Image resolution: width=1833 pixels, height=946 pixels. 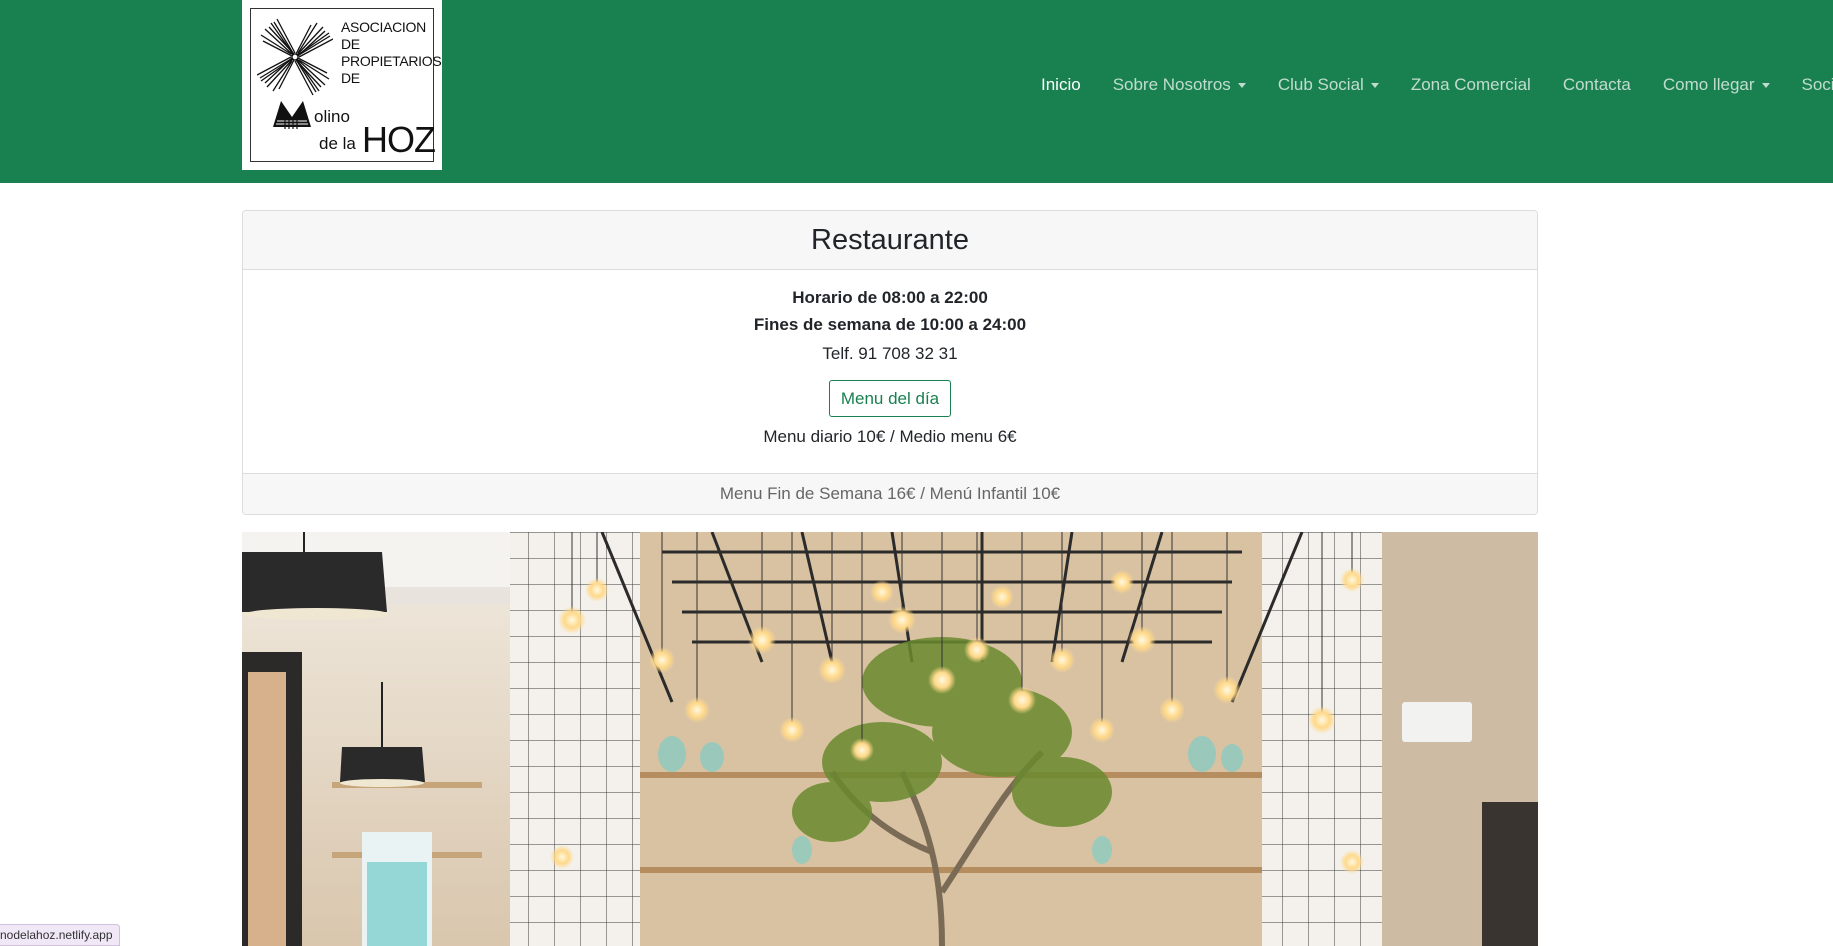 What do you see at coordinates (332, 116) in the screenshot?
I see `logo-text-olino: olino` at bounding box center [332, 116].